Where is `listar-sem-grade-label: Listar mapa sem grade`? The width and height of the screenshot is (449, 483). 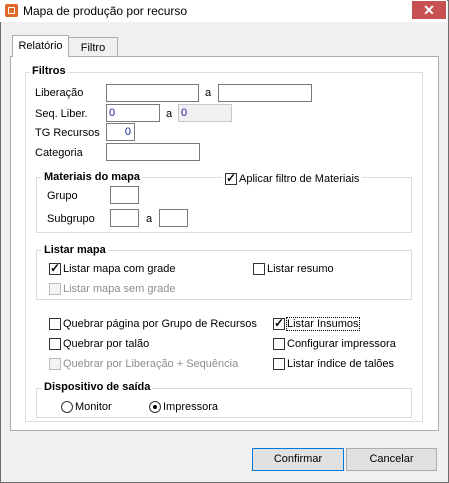
listar-sem-grade-label: Listar mapa sem grade is located at coordinates (119, 289).